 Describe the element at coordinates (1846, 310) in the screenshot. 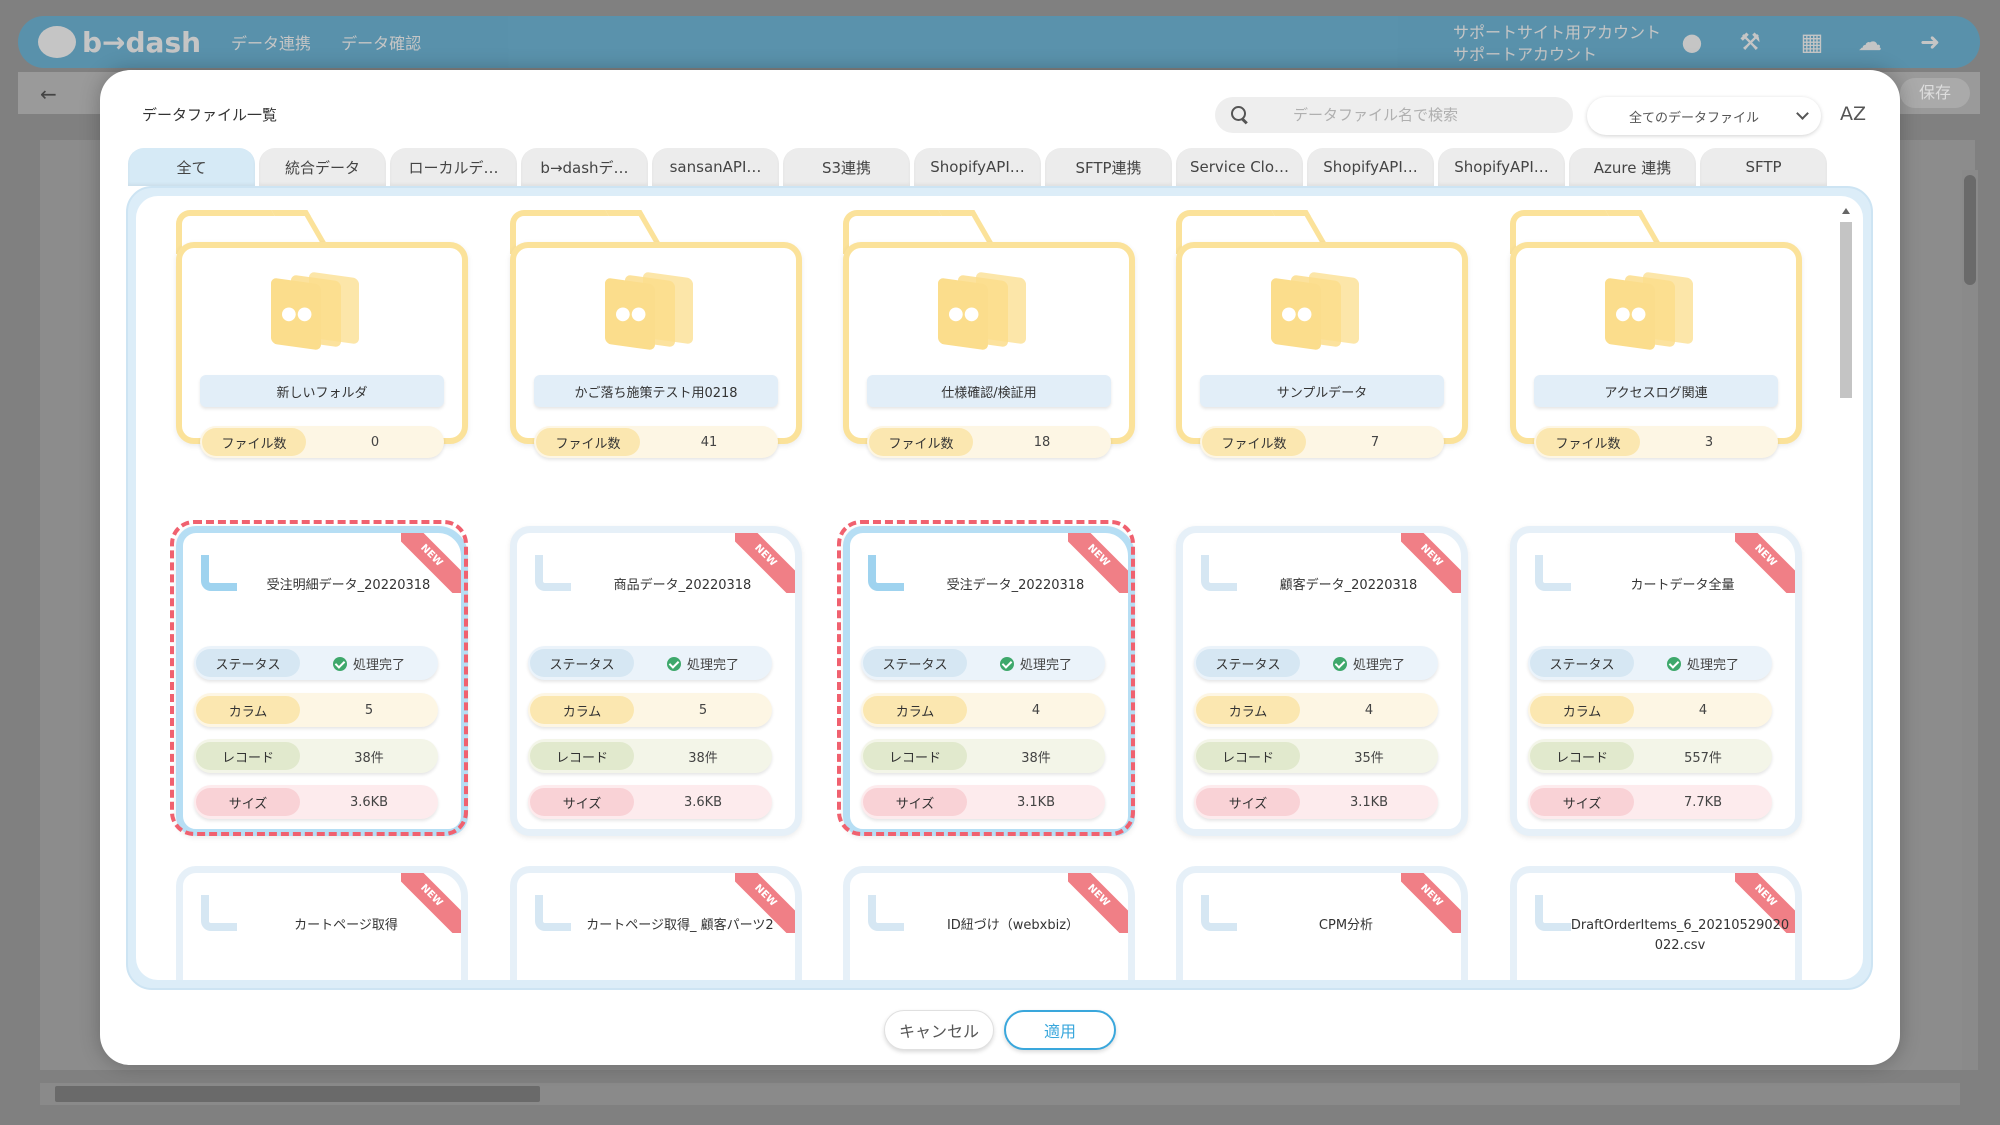

I see `grid-scroll-thumb` at that location.